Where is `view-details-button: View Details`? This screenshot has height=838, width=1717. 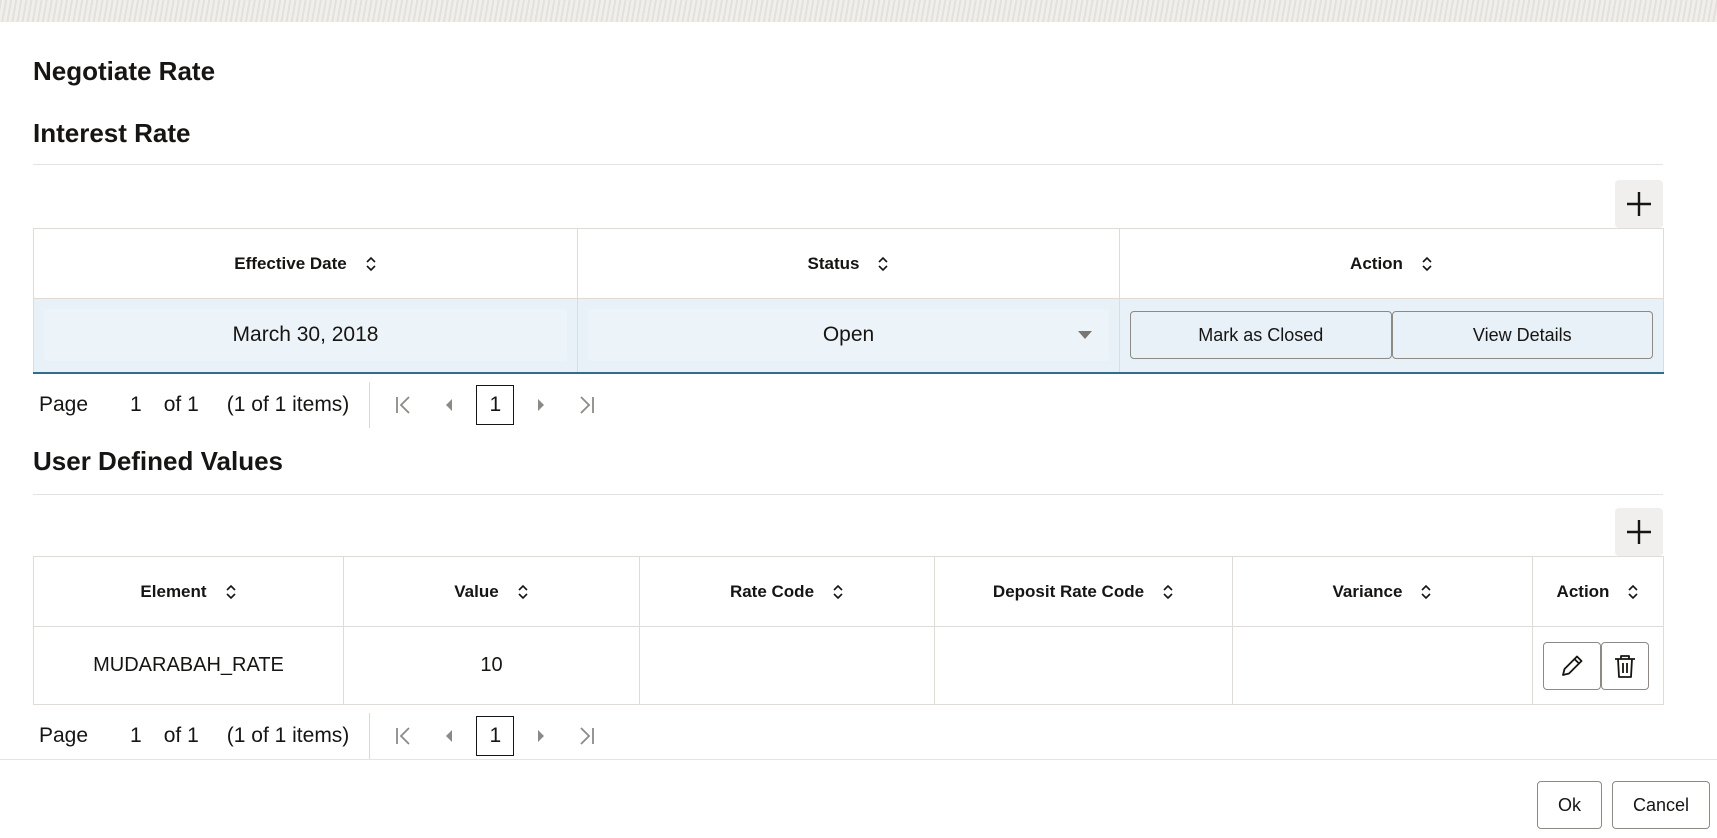
view-details-button: View Details is located at coordinates (1522, 335).